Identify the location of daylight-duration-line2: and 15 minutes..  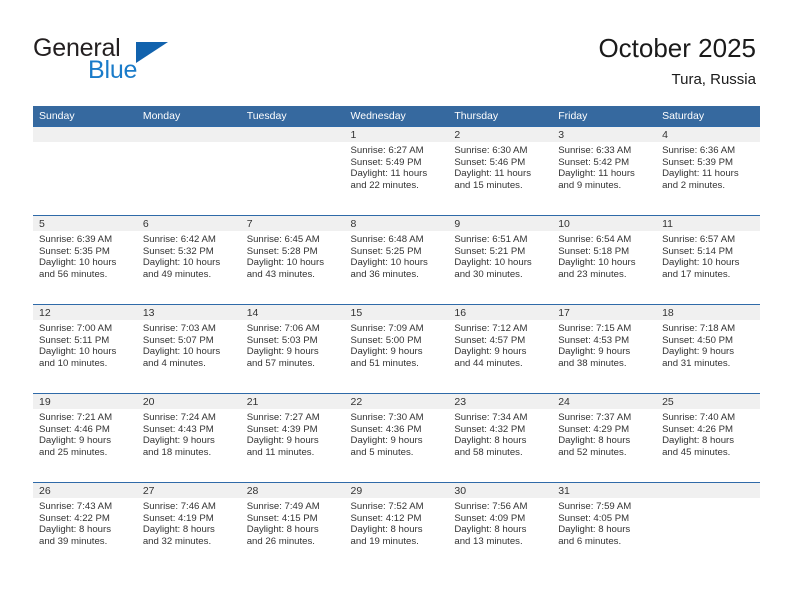
(488, 185).